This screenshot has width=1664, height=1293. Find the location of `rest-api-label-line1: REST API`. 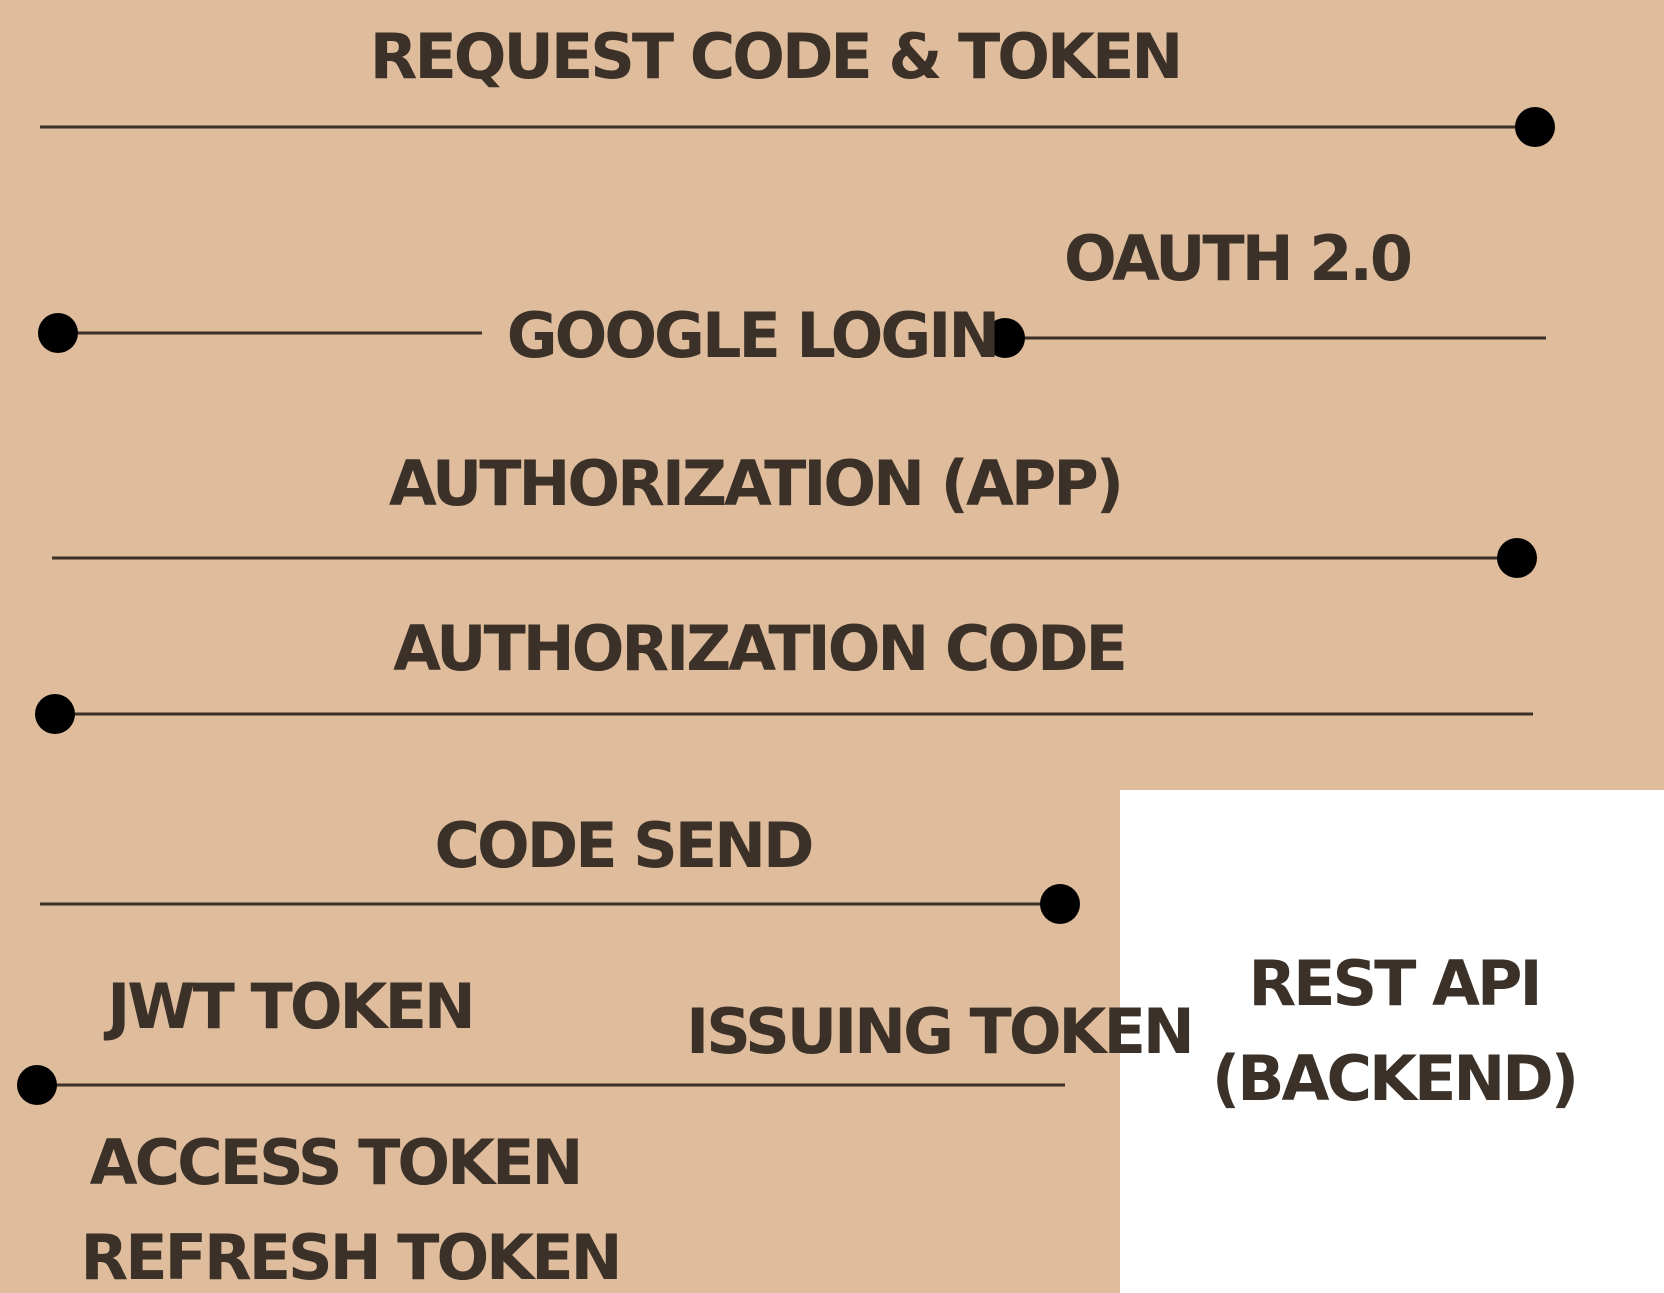

rest-api-label-line1: REST API is located at coordinates (1393, 983).